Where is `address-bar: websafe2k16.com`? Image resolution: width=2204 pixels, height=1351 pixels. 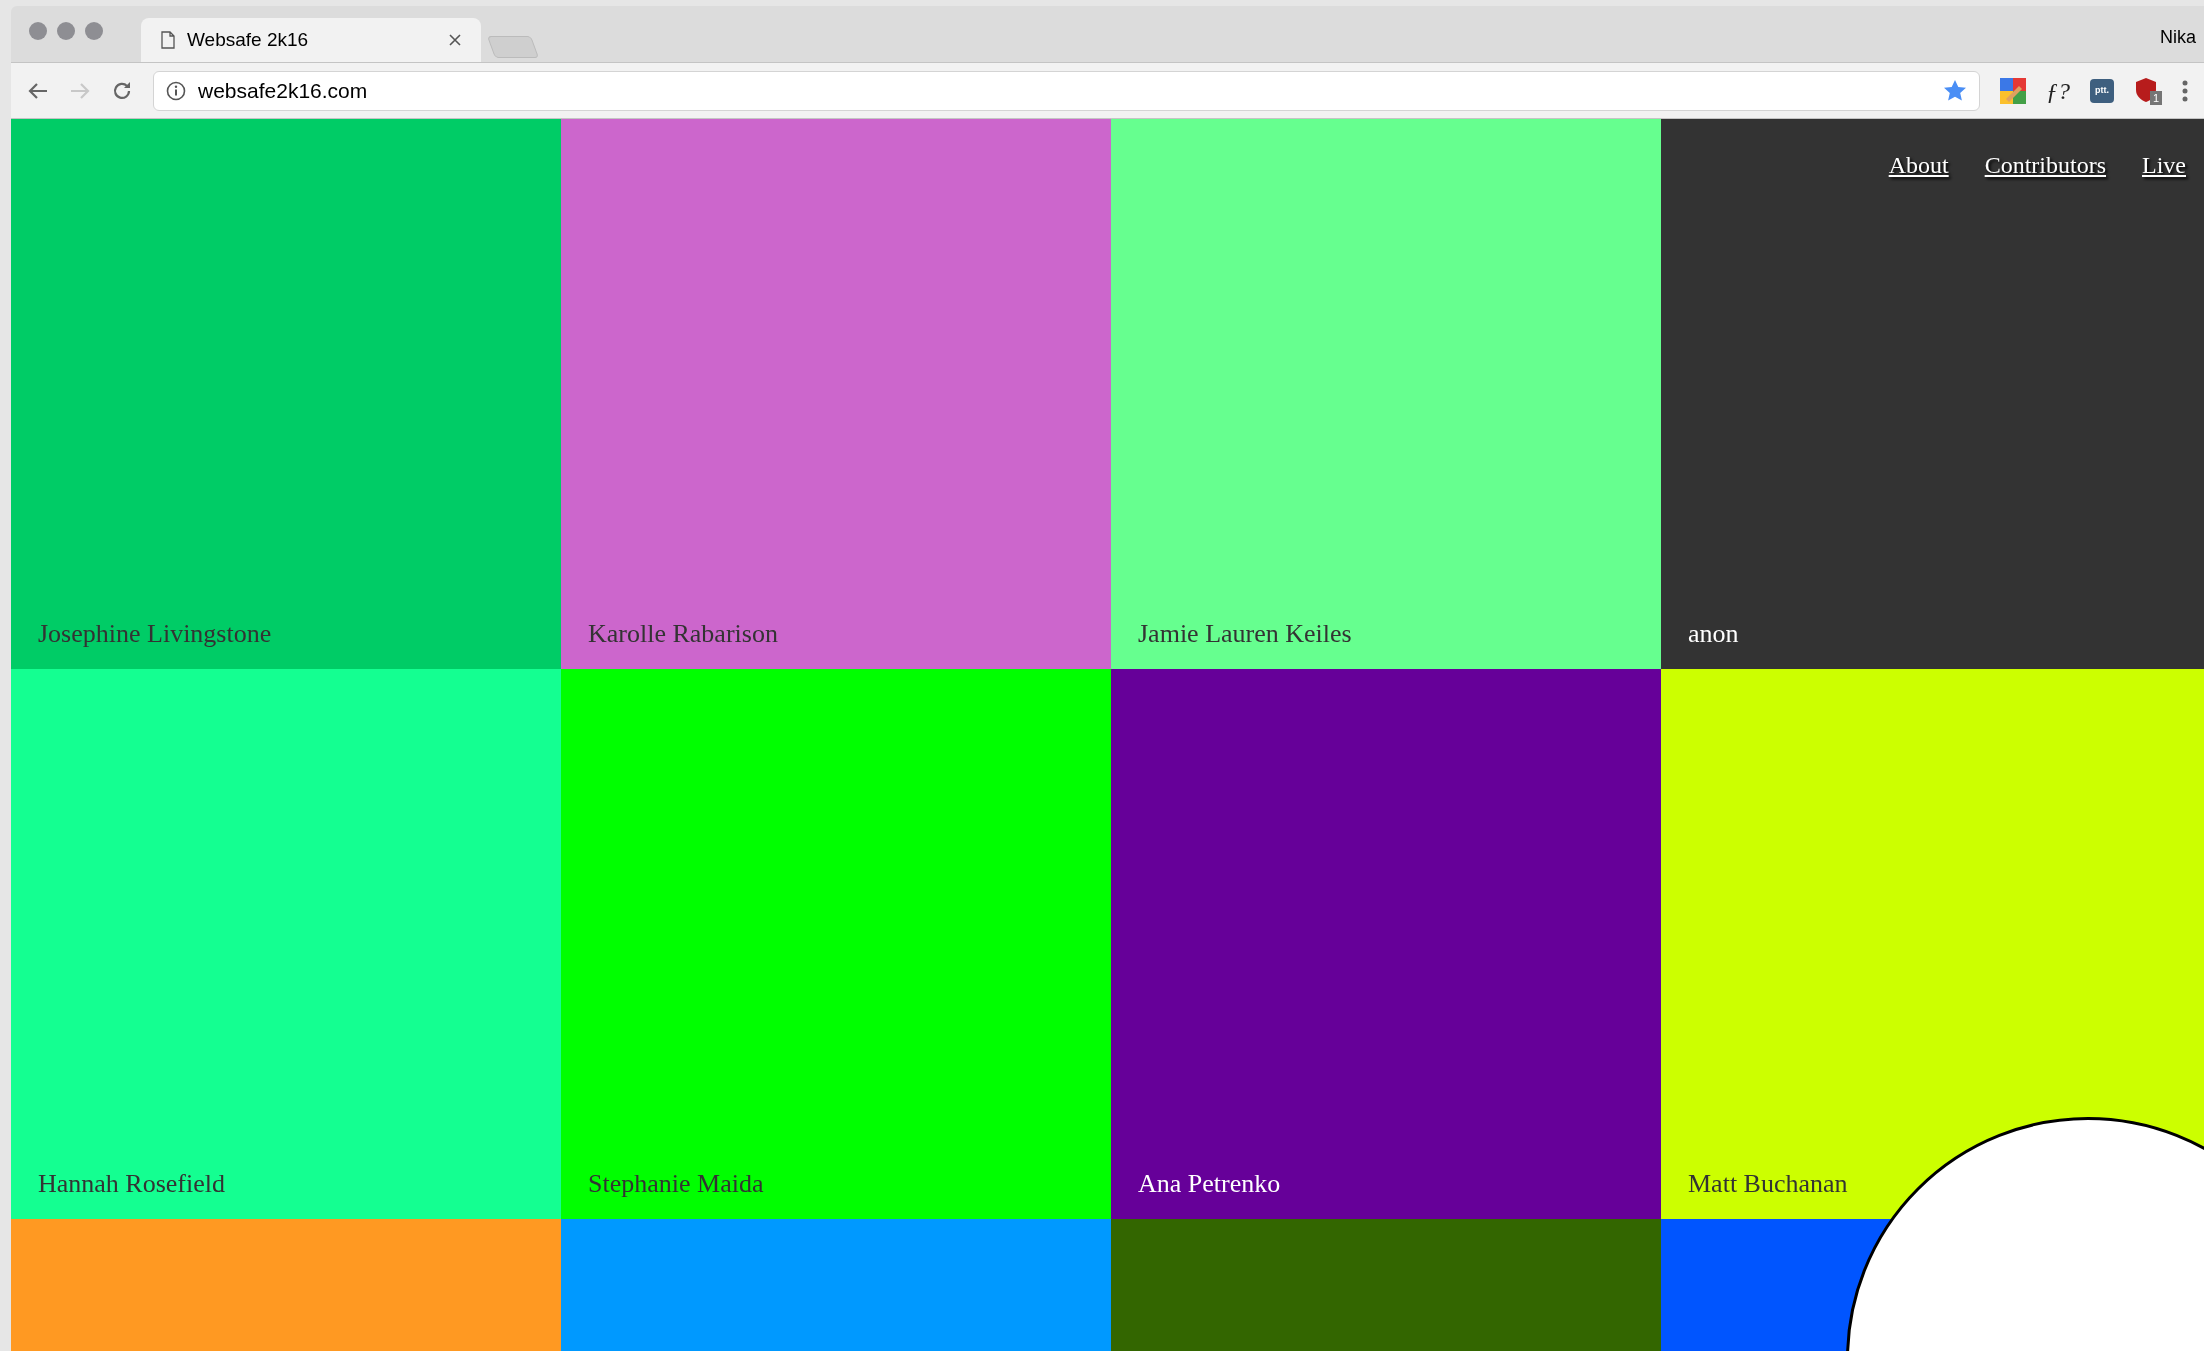
address-bar: websafe2k16.com is located at coordinates (1066, 90).